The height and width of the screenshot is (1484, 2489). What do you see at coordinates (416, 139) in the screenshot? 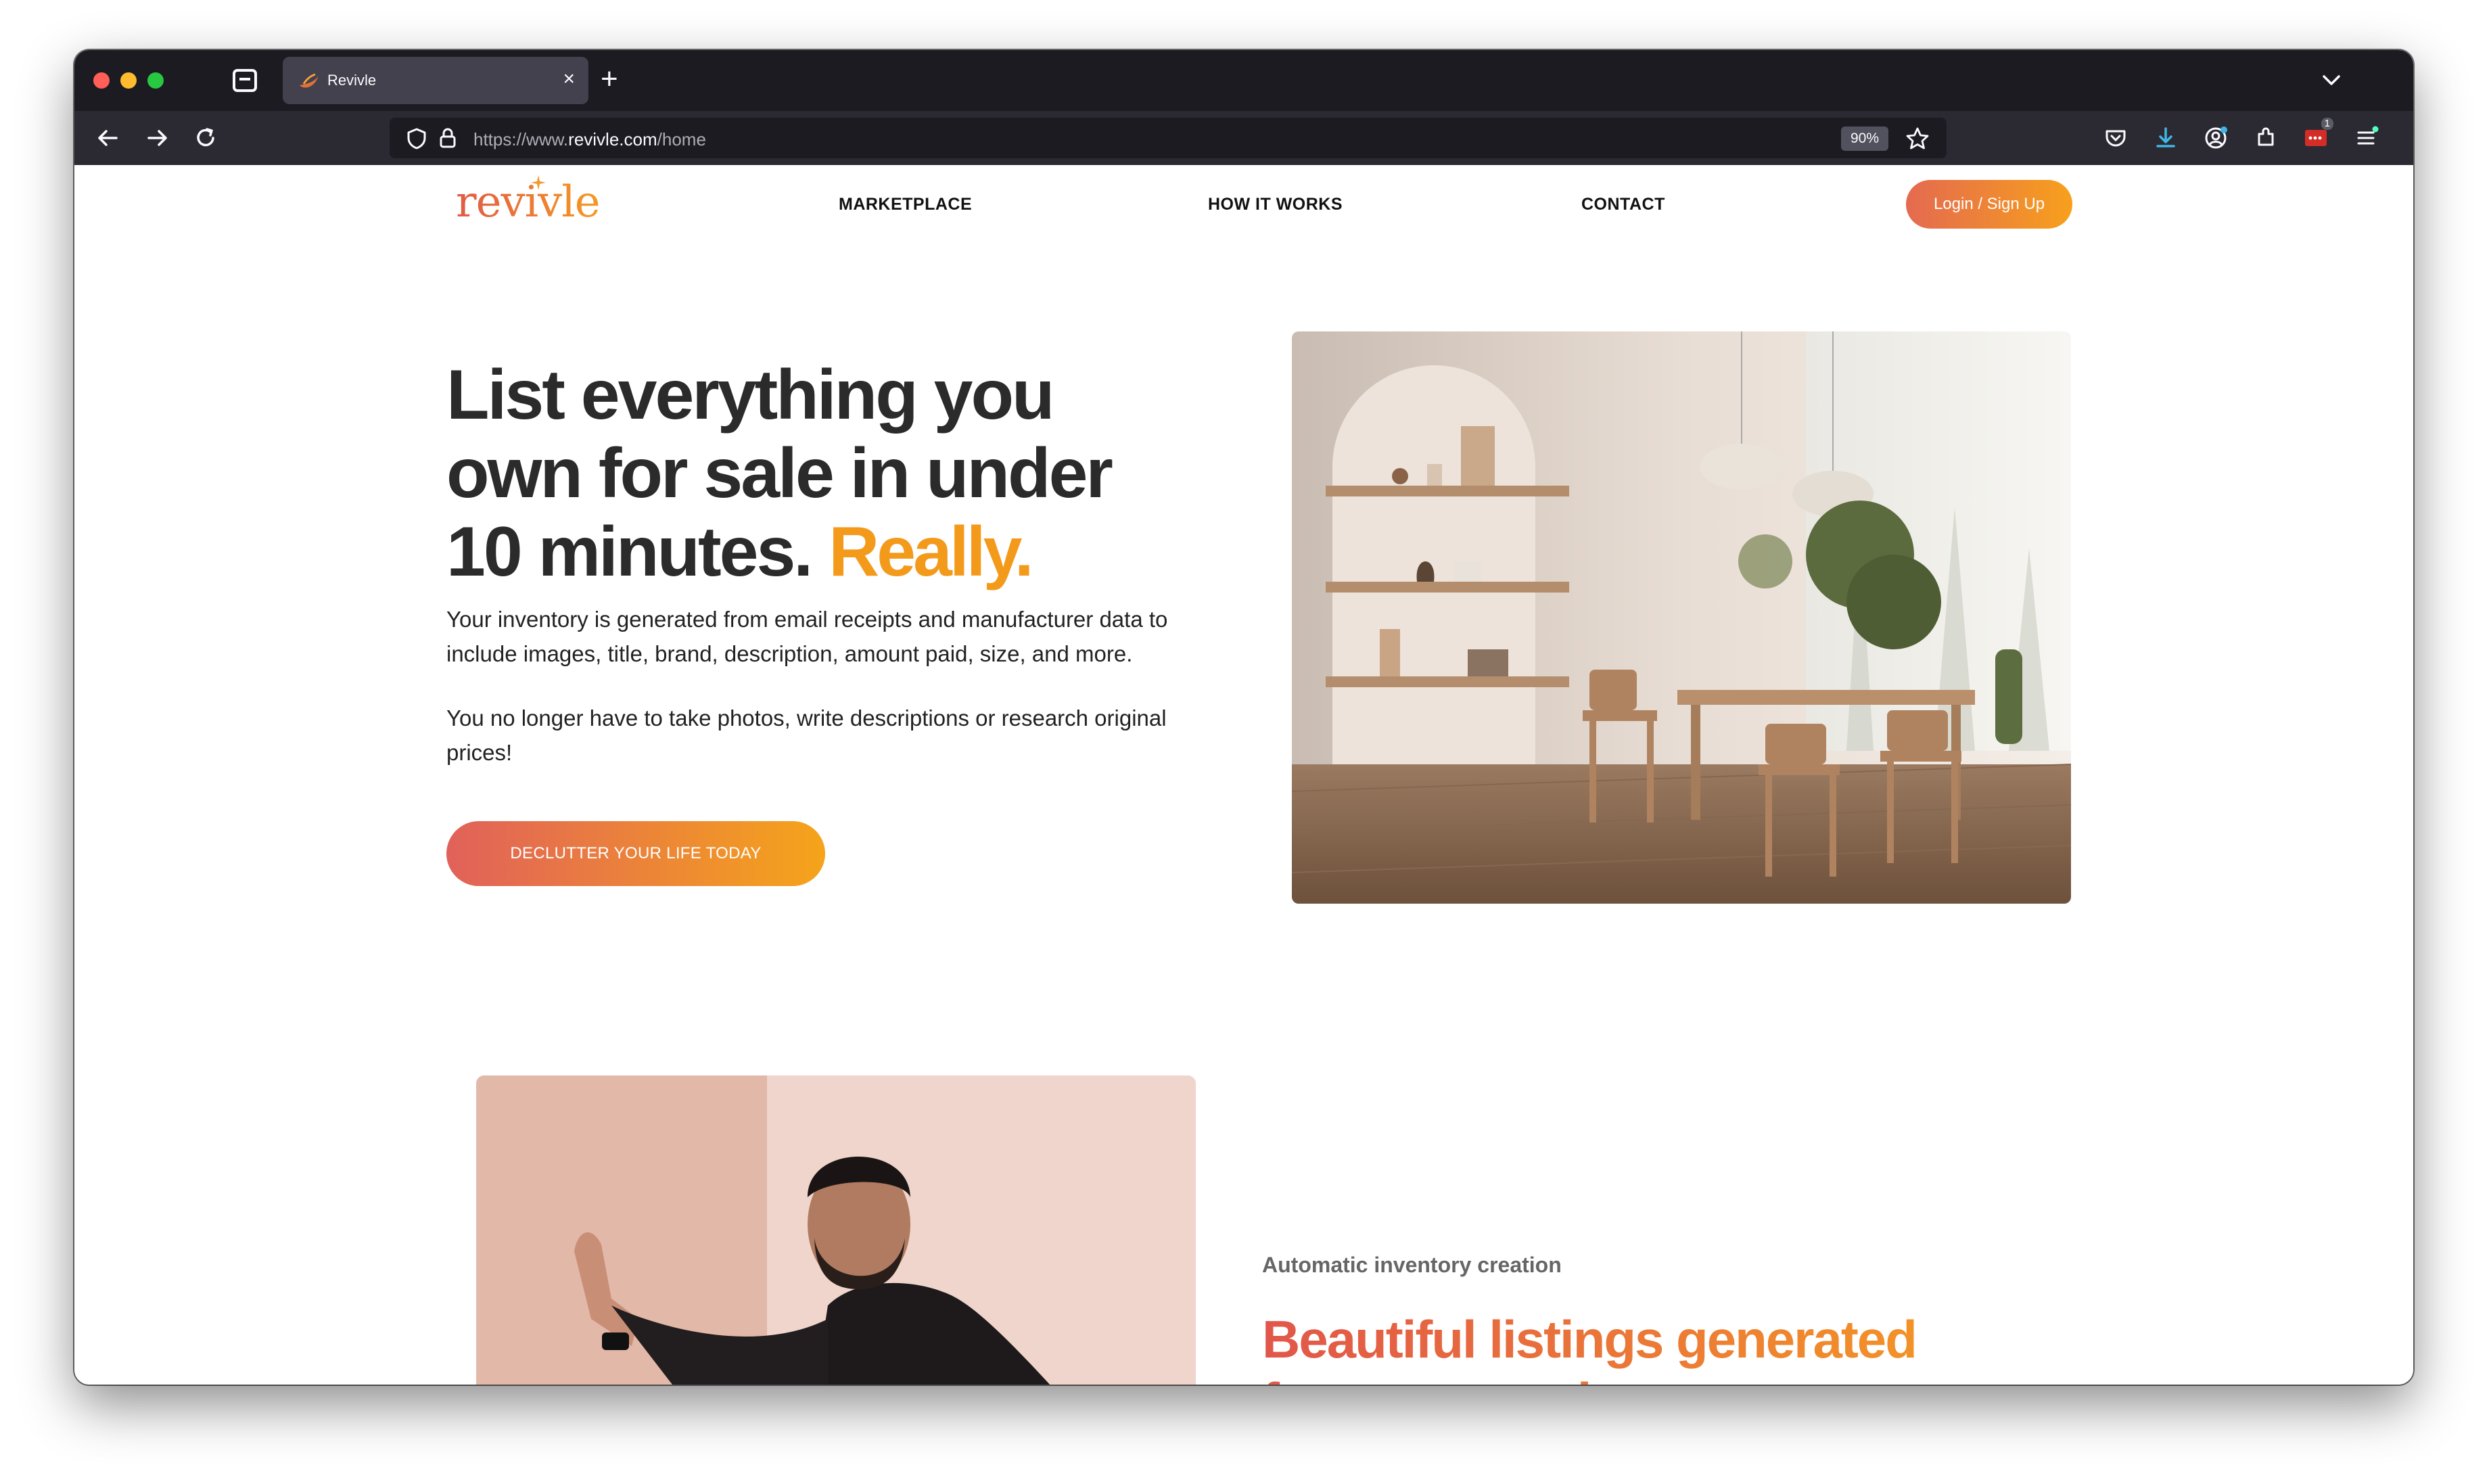
I see `shield-icon` at bounding box center [416, 139].